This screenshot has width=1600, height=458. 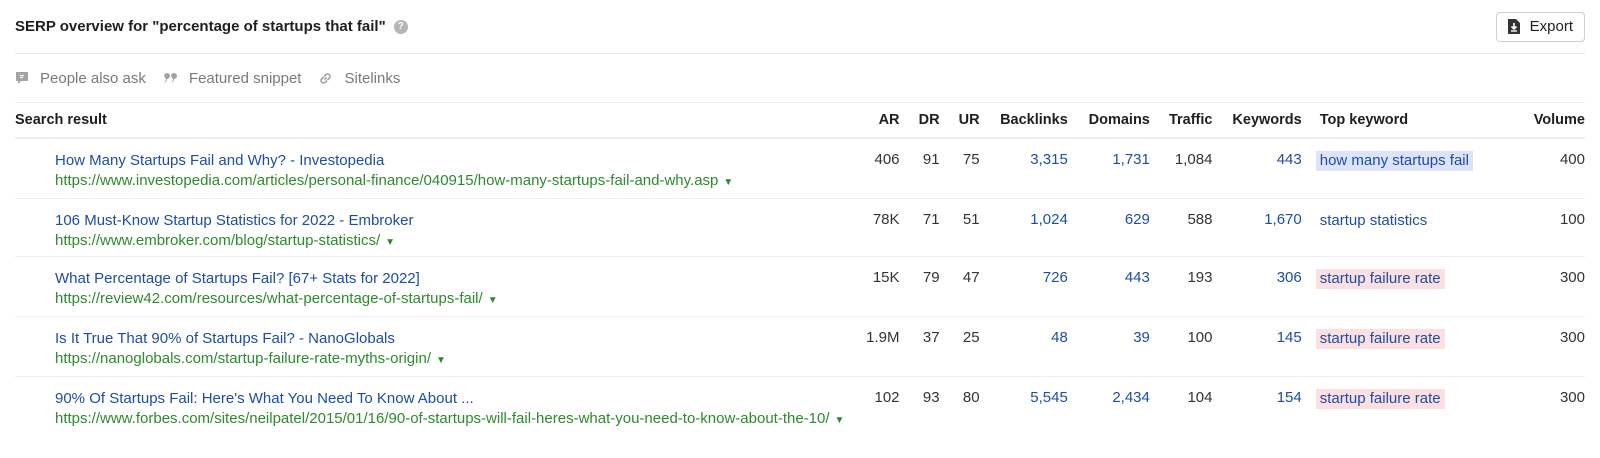 What do you see at coordinates (873, 346) in the screenshot?
I see `ar-value: 1.9M` at bounding box center [873, 346].